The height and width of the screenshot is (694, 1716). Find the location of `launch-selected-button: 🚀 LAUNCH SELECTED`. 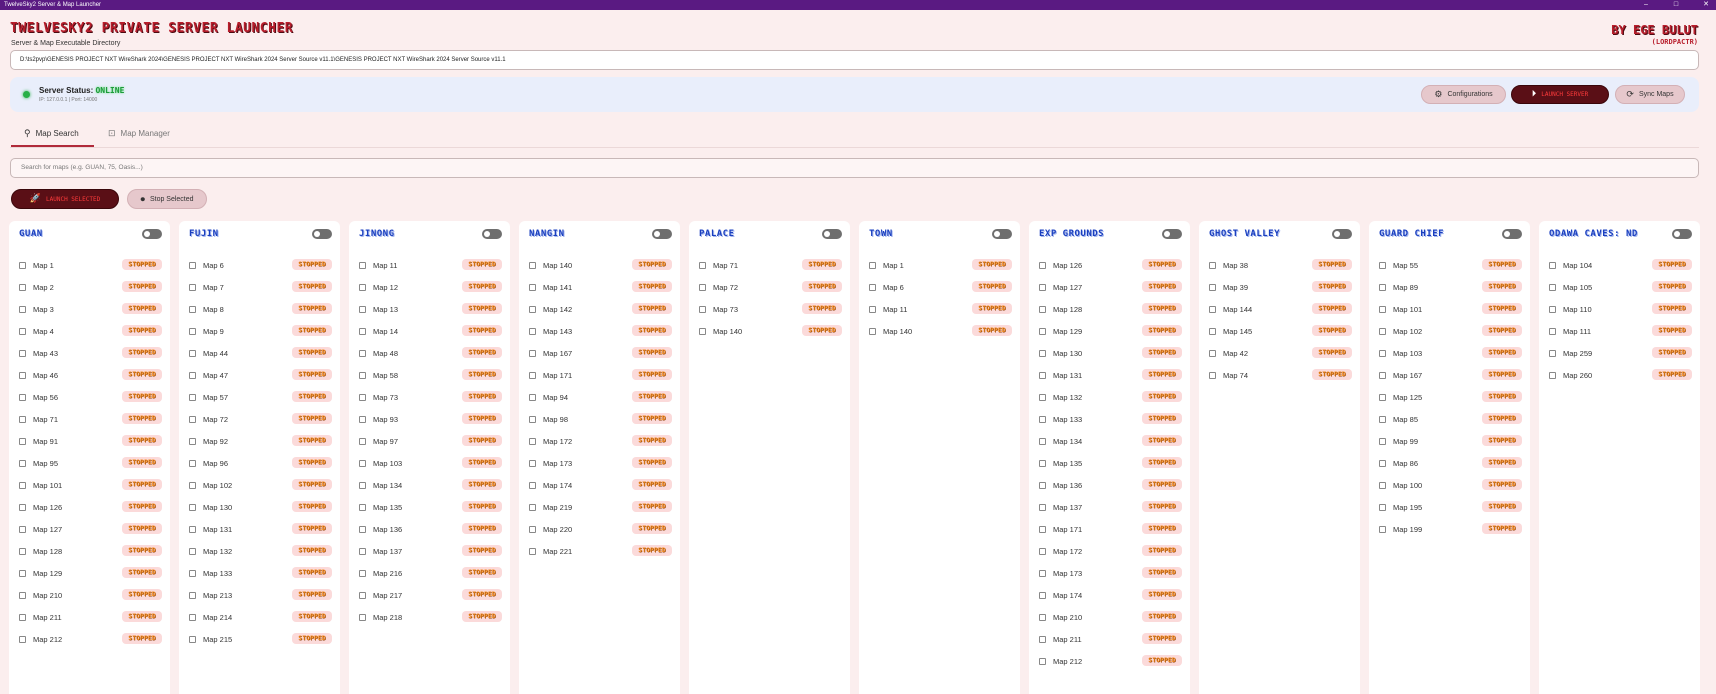

launch-selected-button: 🚀 LAUNCH SELECTED is located at coordinates (65, 199).